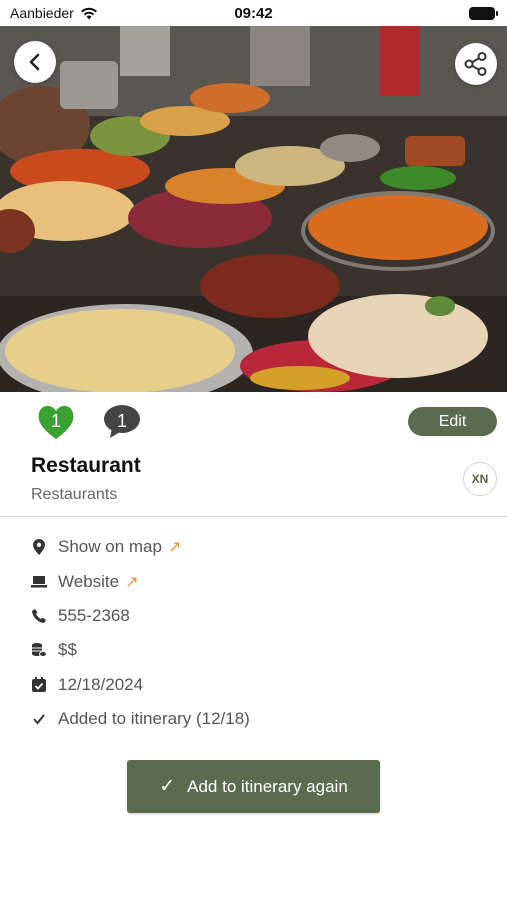 Image resolution: width=507 pixels, height=900 pixels. I want to click on phone-number: 555-2368, so click(94, 615).